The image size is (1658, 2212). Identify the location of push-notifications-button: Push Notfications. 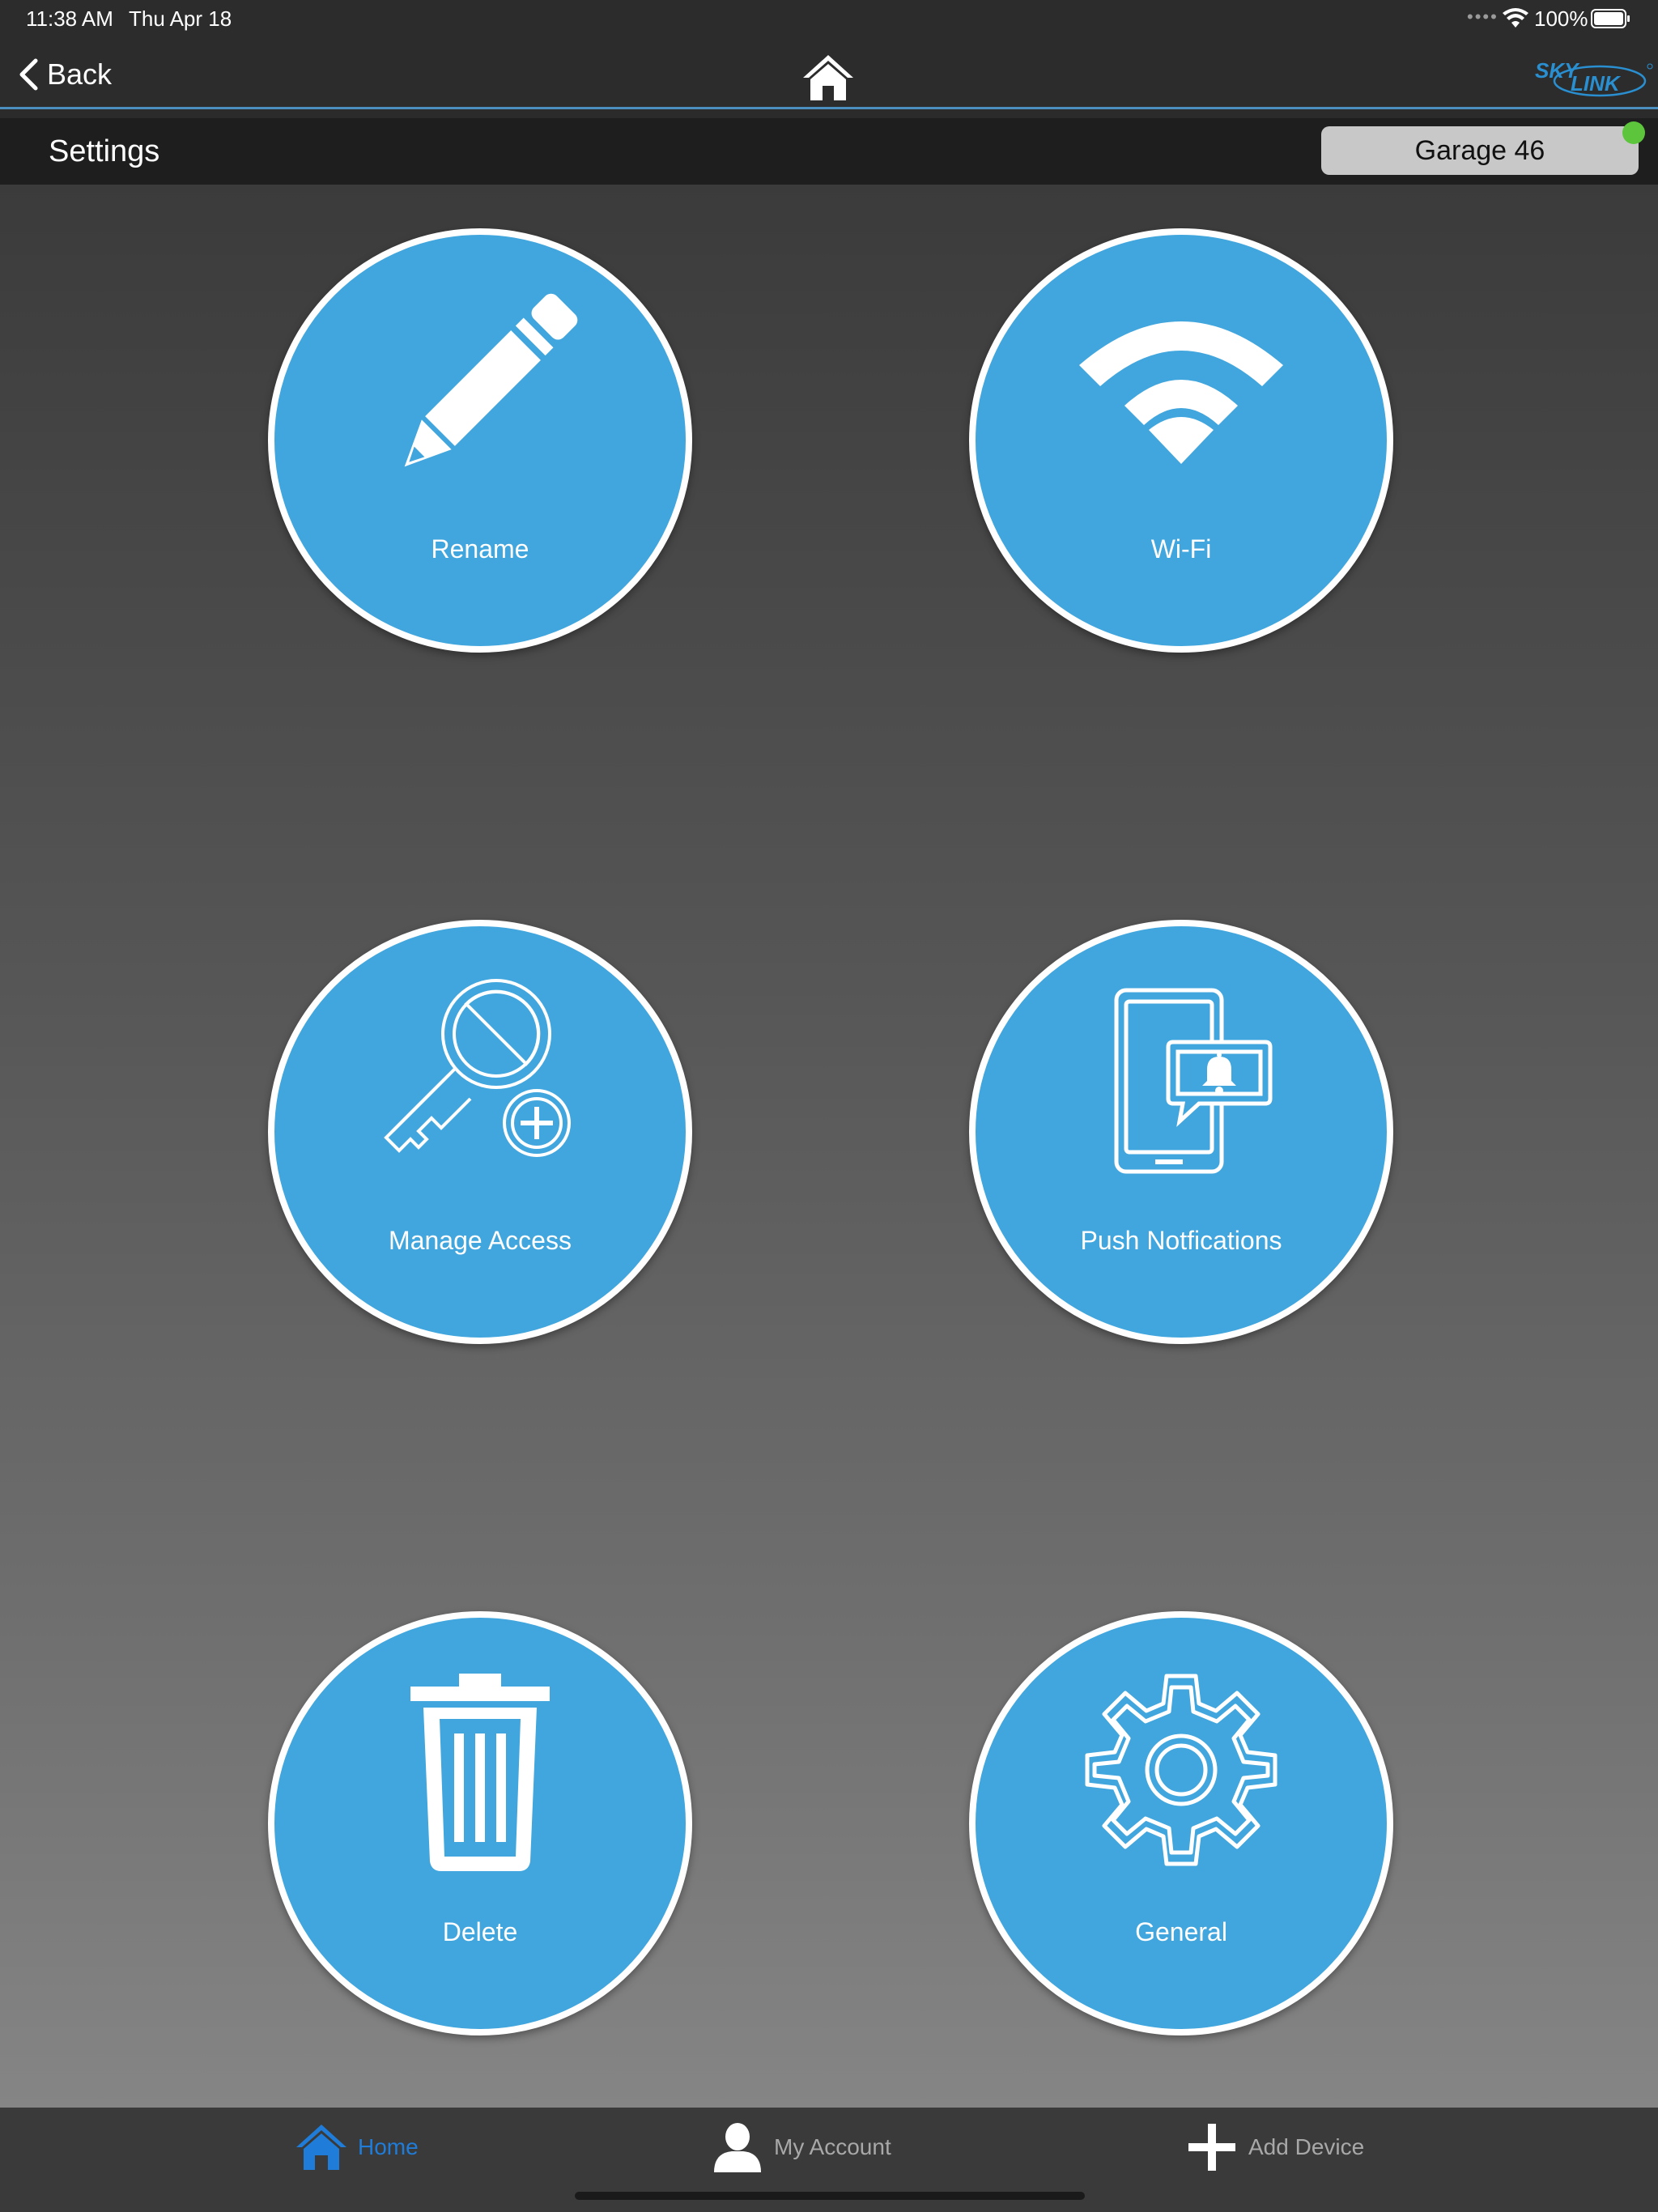
(1181, 1132).